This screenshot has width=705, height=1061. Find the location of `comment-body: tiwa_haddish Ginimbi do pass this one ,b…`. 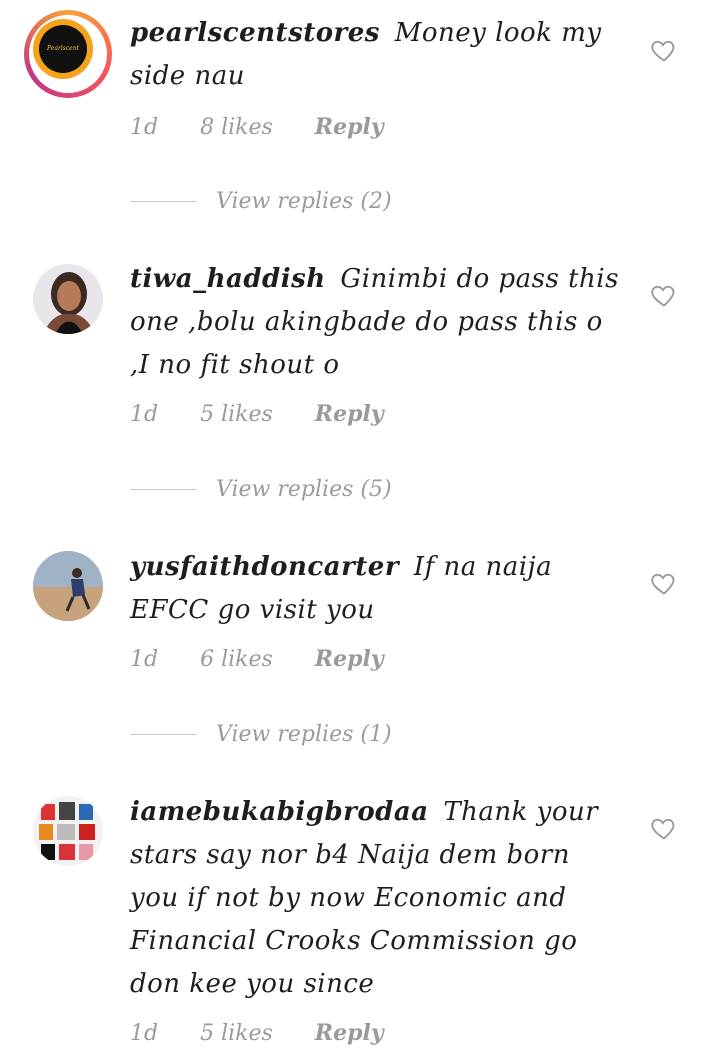

comment-body: tiwa_haddish Ginimbi do pass this one ,b… is located at coordinates (375, 322).